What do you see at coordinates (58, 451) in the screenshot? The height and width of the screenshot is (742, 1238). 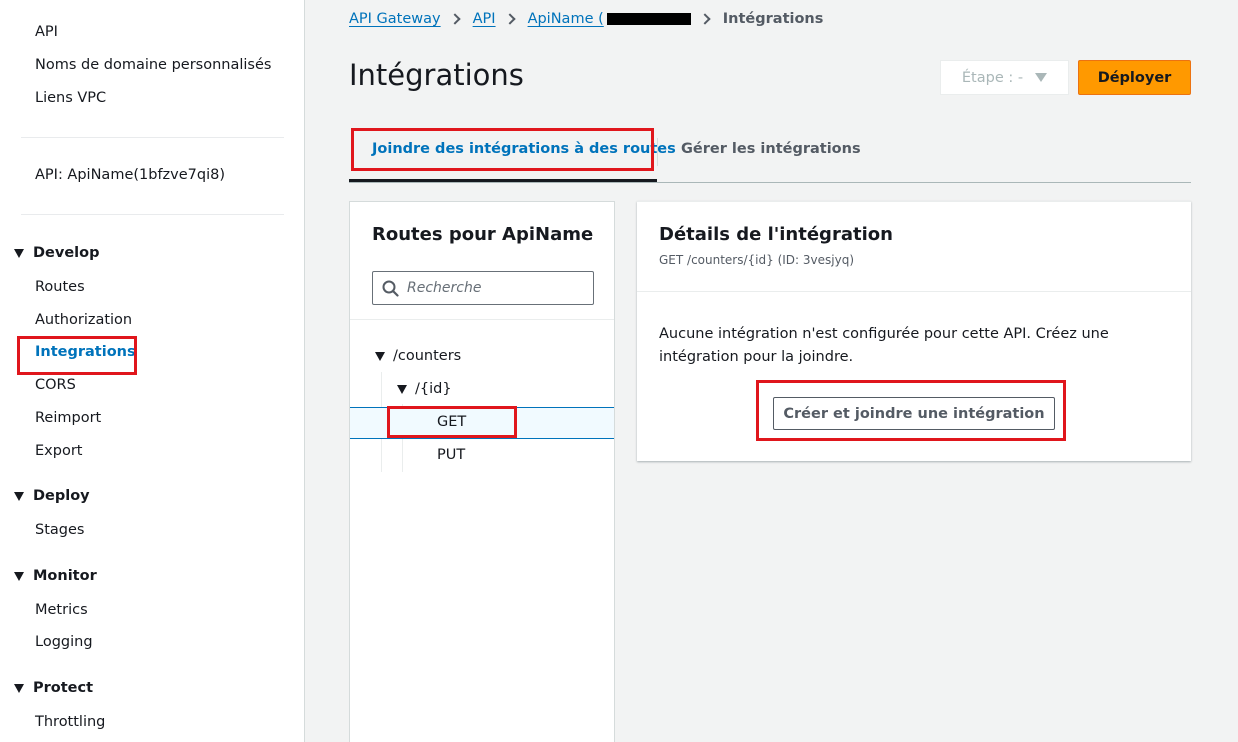 I see `nav-export: Export` at bounding box center [58, 451].